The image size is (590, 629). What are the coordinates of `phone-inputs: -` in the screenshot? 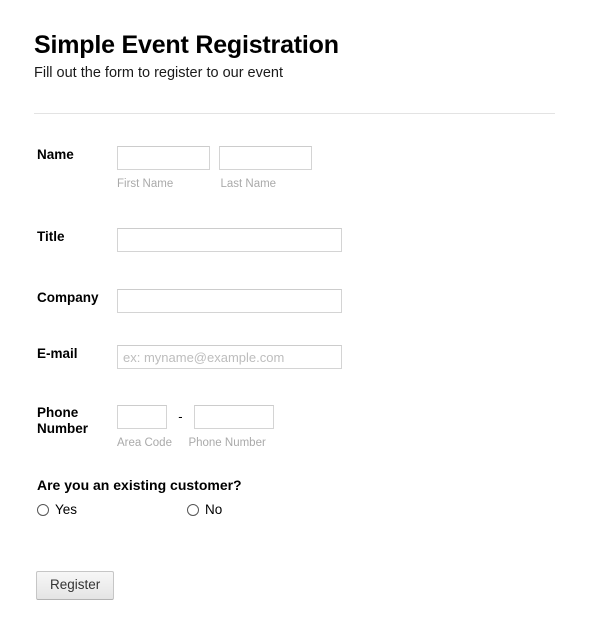 It's located at (195, 417).